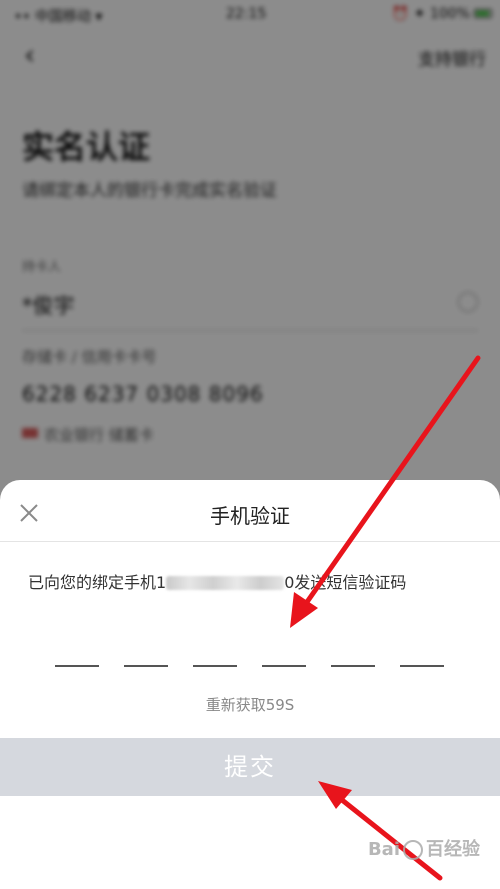 Image resolution: width=500 pixels, height=889 pixels. I want to click on sheet-title: 手机验证, so click(250, 516).